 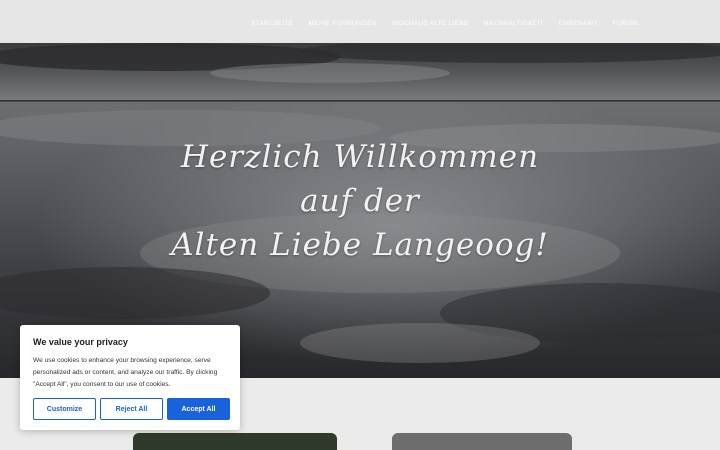 I want to click on nav-item-ehrenamt: EHRENAMT, so click(x=578, y=23).